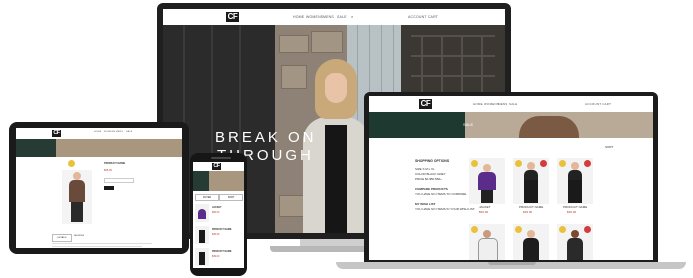 The height and width of the screenshot is (278, 693). What do you see at coordinates (336, 88) in the screenshot?
I see `hero-model-face` at bounding box center [336, 88].